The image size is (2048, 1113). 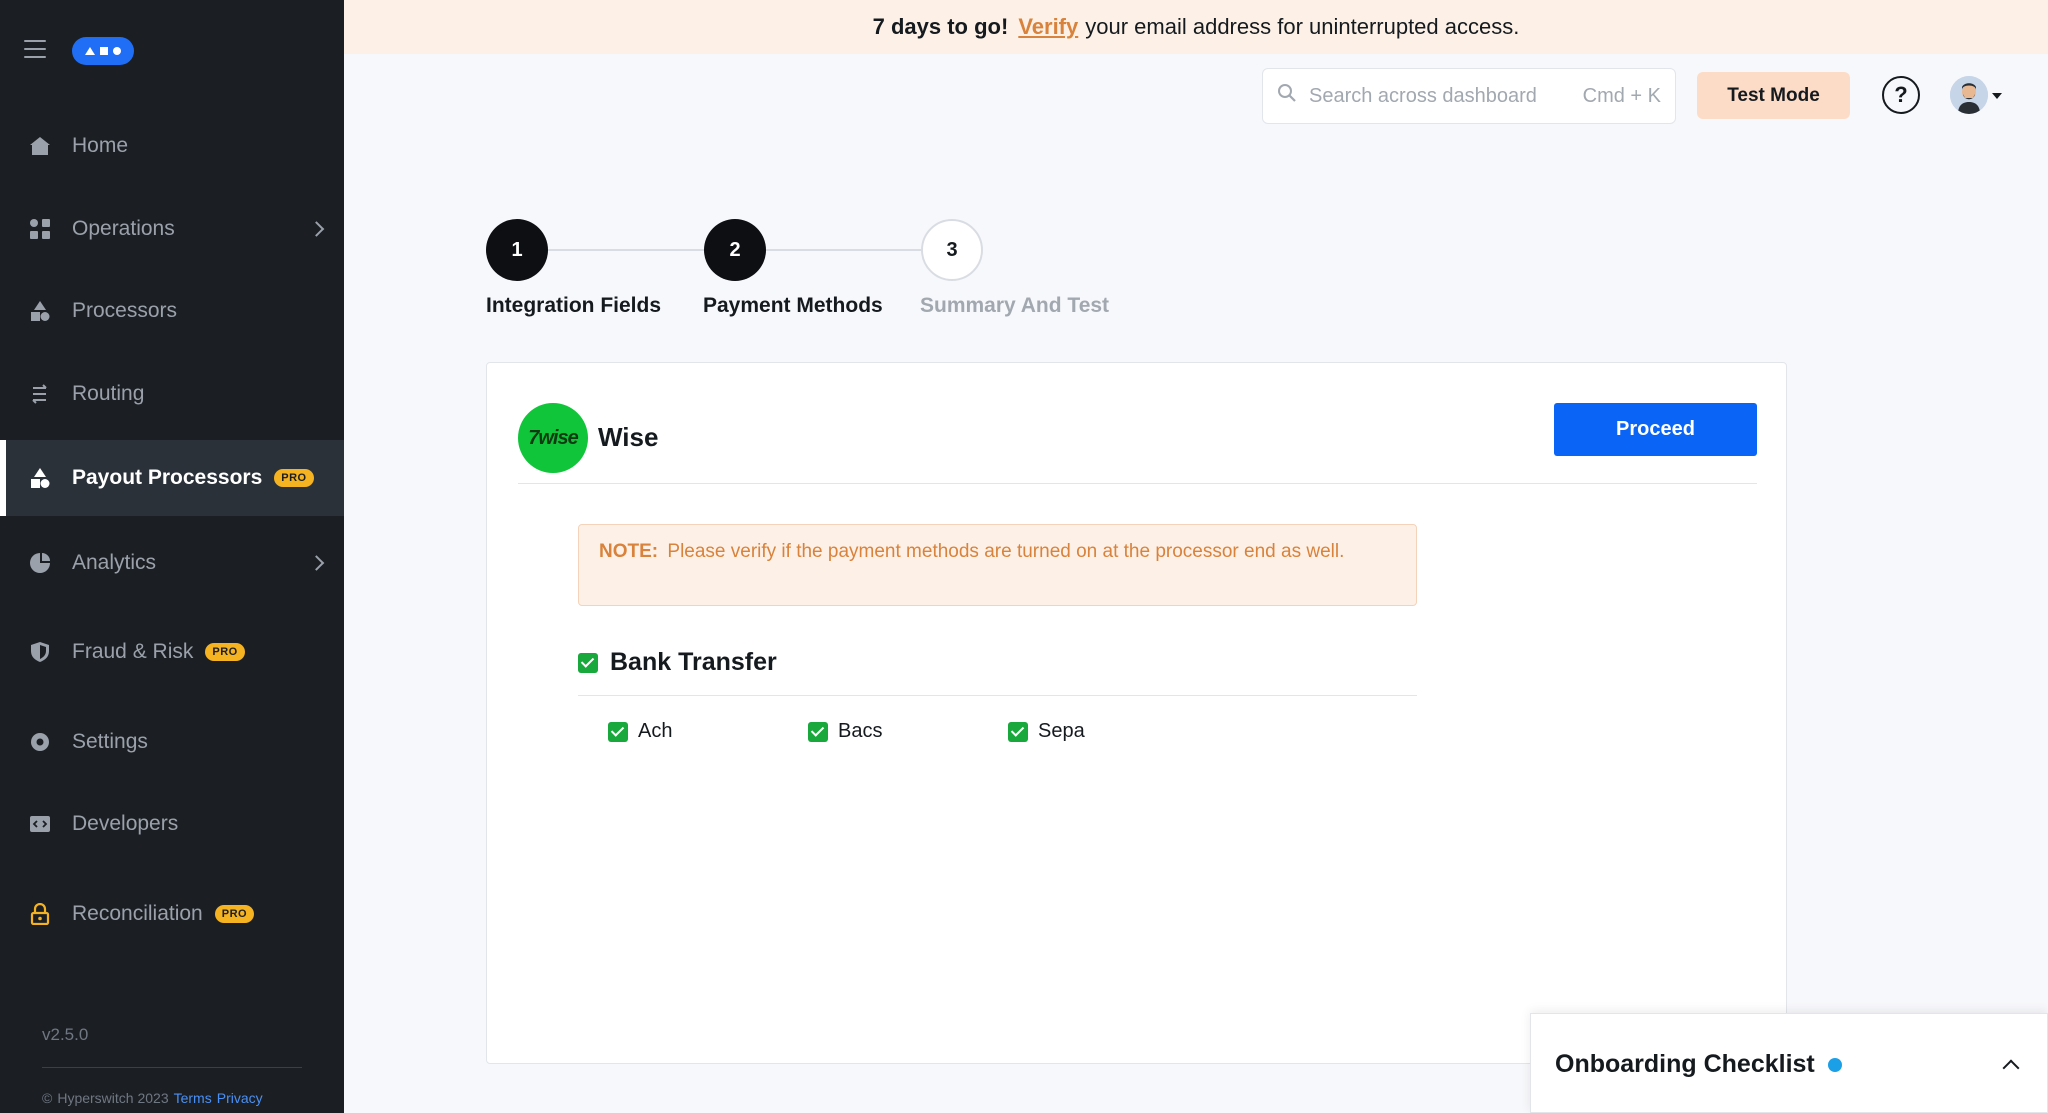 I want to click on shield-icon, so click(x=40, y=652).